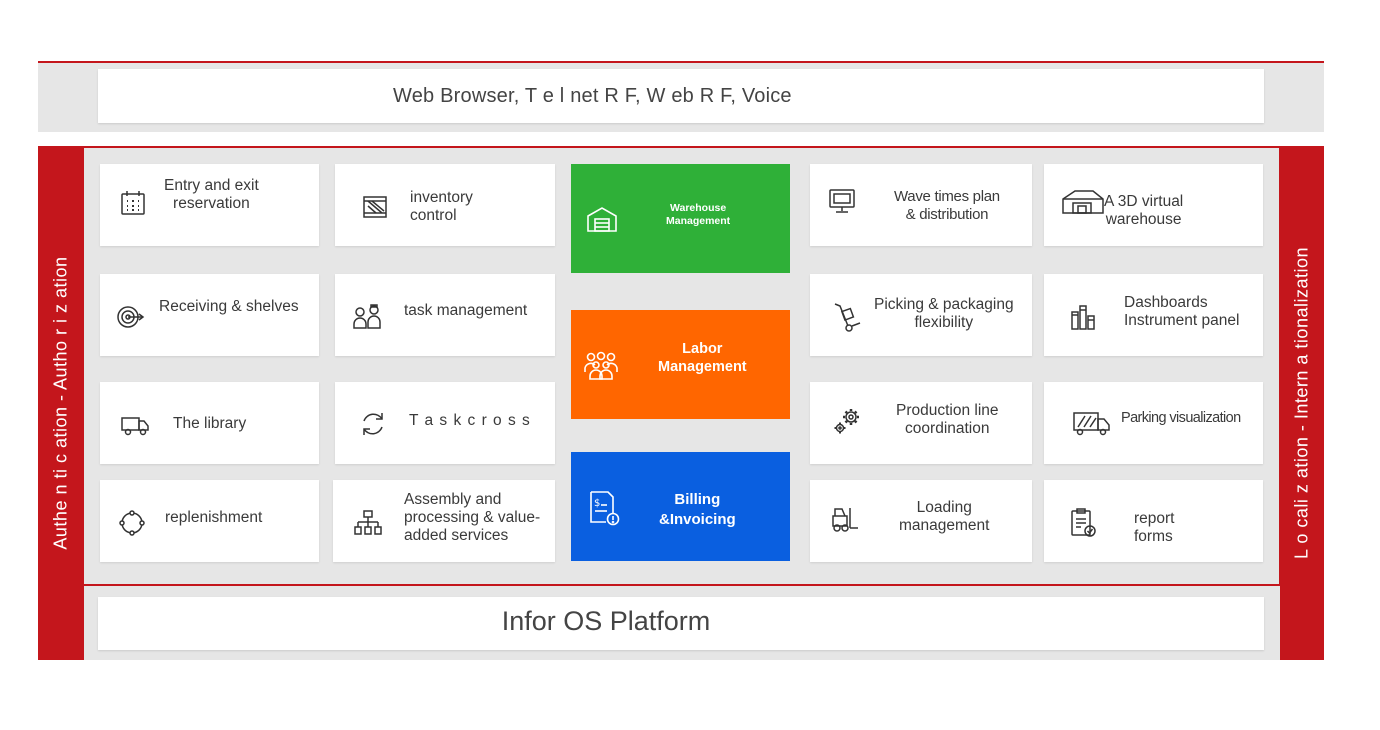 The width and height of the screenshot is (1380, 730). Describe the element at coordinates (1083, 317) in the screenshot. I see `bar-chart-icon` at that location.